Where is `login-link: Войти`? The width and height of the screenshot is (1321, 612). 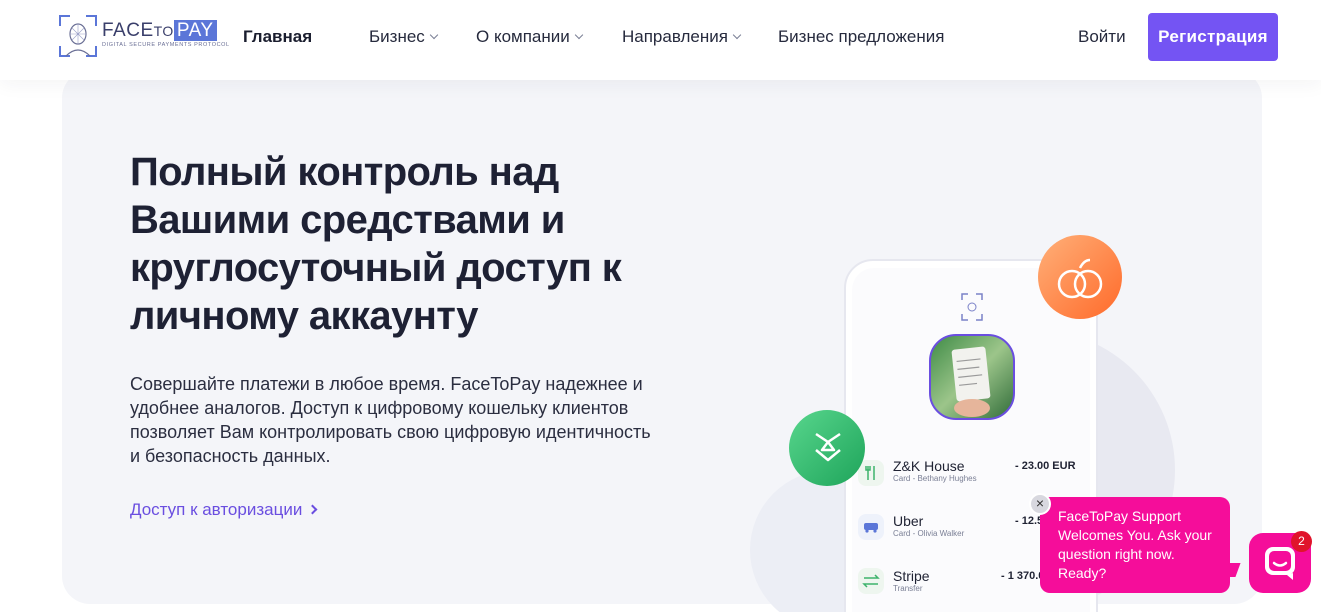
login-link: Войти is located at coordinates (1102, 37).